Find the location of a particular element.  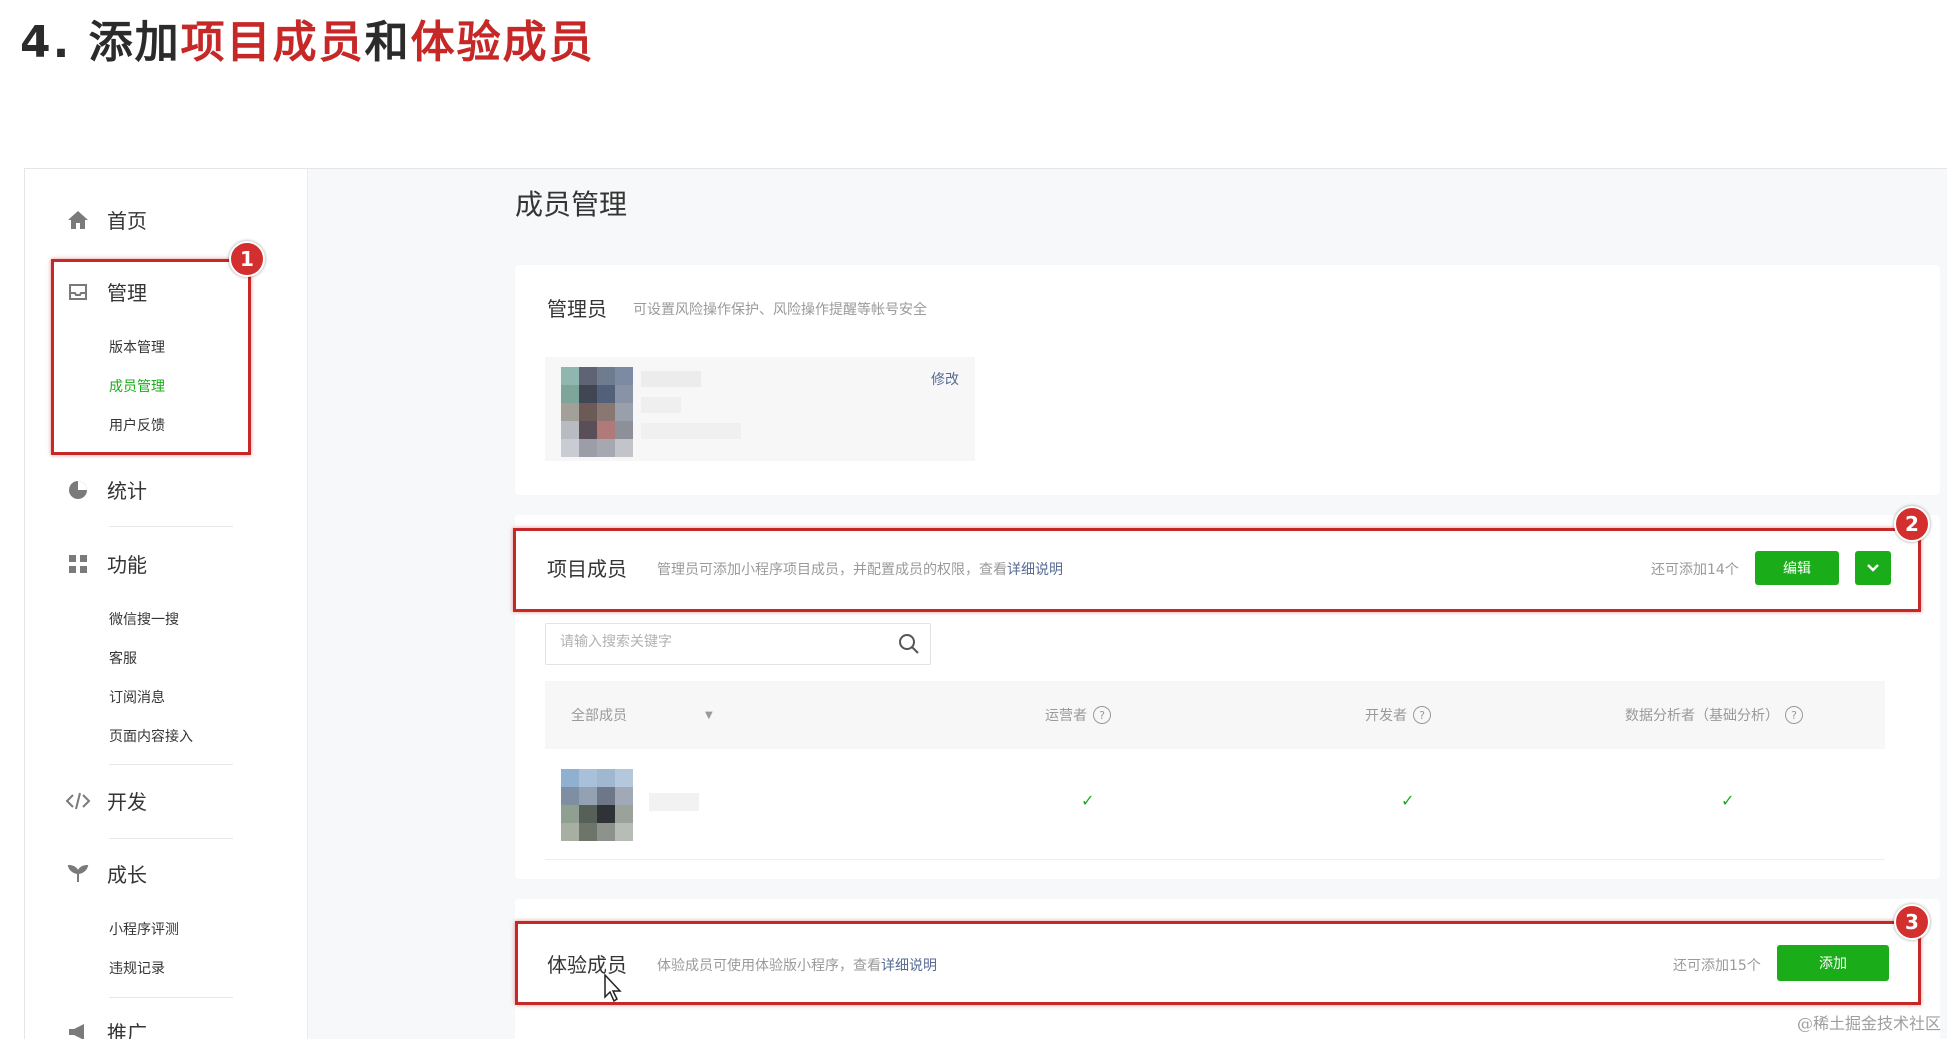

dropdown-arrow-icon: ▼ is located at coordinates (709, 715).